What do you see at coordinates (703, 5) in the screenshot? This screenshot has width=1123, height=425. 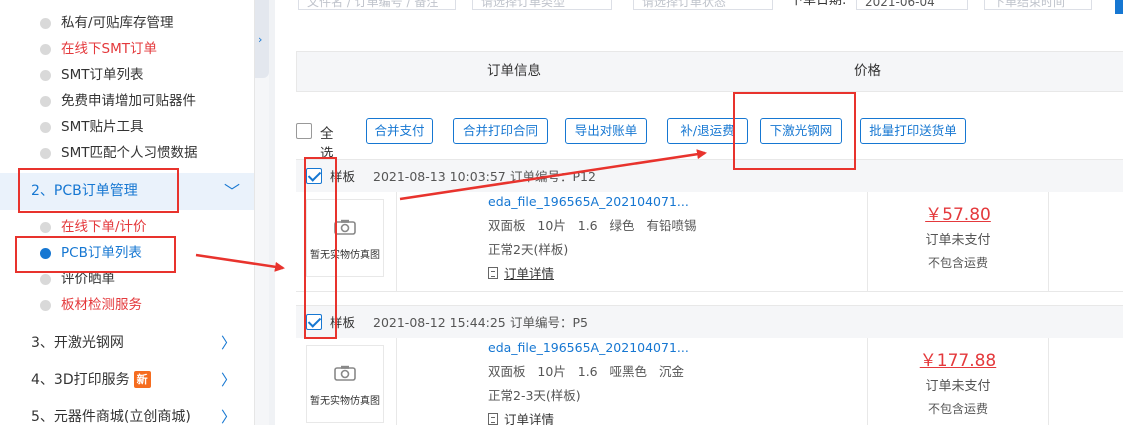 I see `order-status-select: 请选择订单状态` at bounding box center [703, 5].